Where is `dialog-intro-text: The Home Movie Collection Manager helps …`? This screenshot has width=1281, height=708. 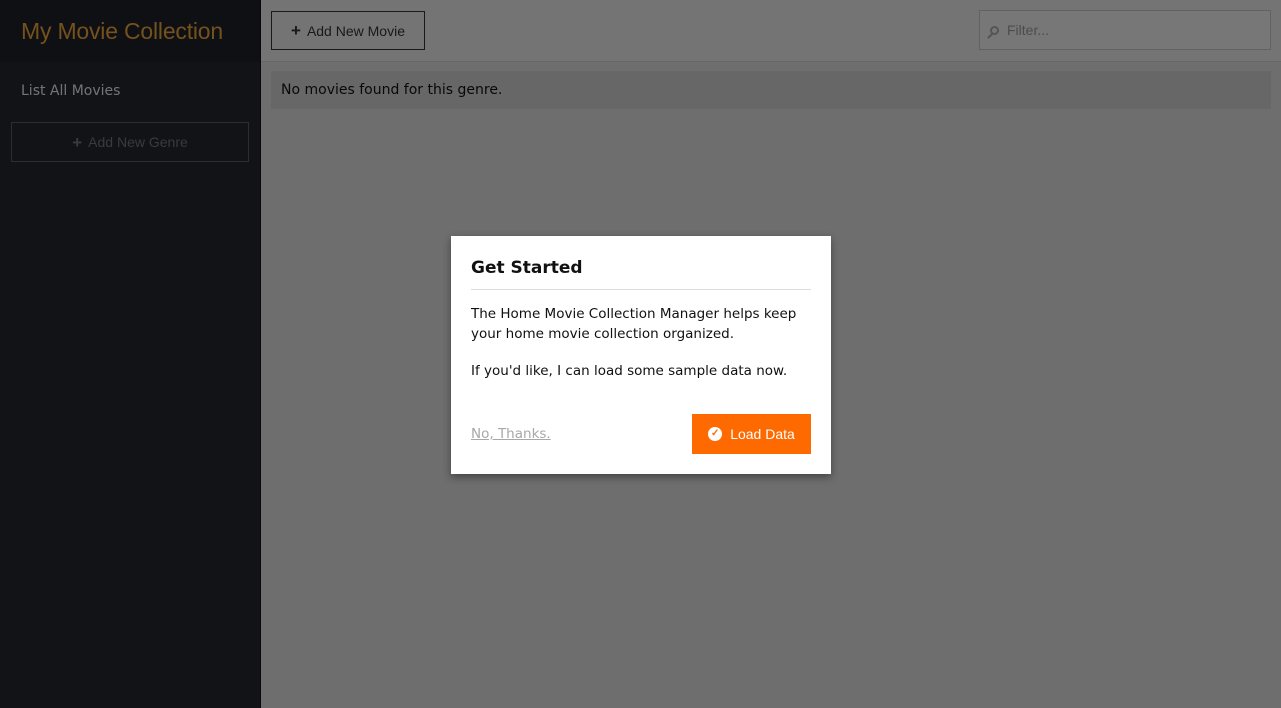 dialog-intro-text: The Home Movie Collection Manager helps … is located at coordinates (634, 324).